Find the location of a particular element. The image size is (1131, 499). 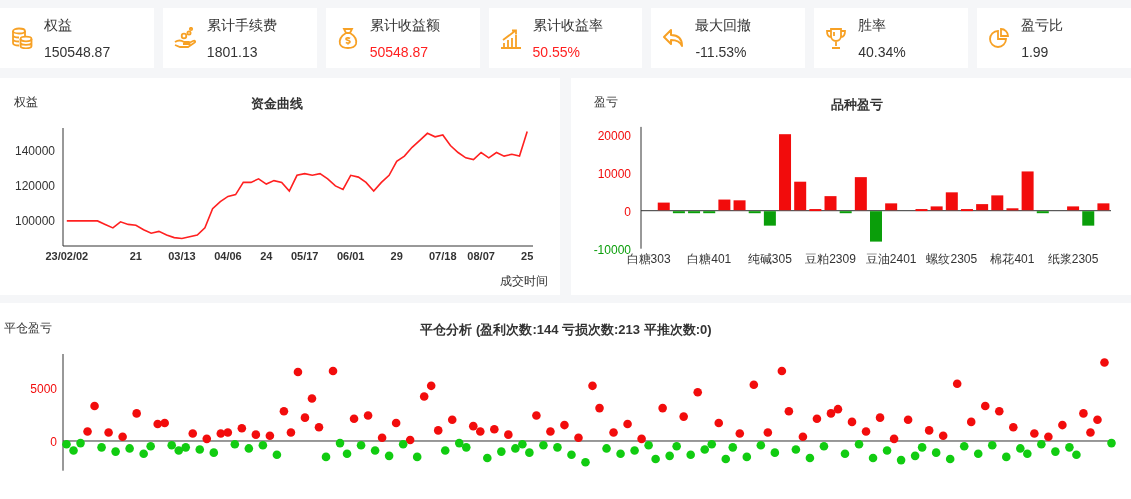

x-tick-label: 06/01 is located at coordinates (350, 256).